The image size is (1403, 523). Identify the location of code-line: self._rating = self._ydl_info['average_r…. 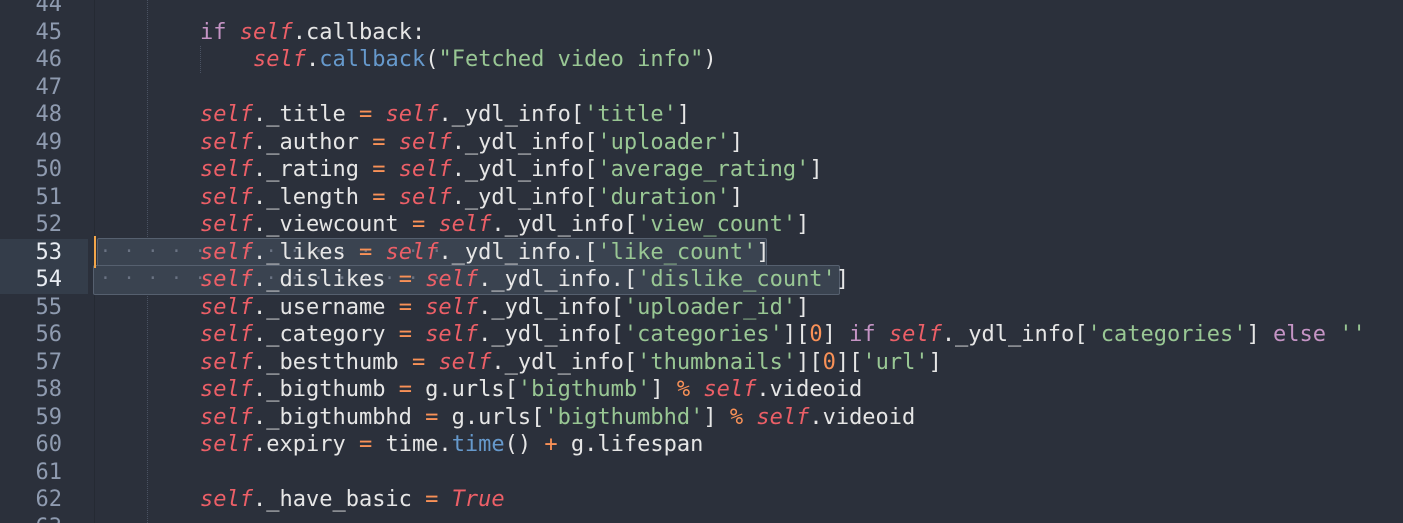
(511, 170).